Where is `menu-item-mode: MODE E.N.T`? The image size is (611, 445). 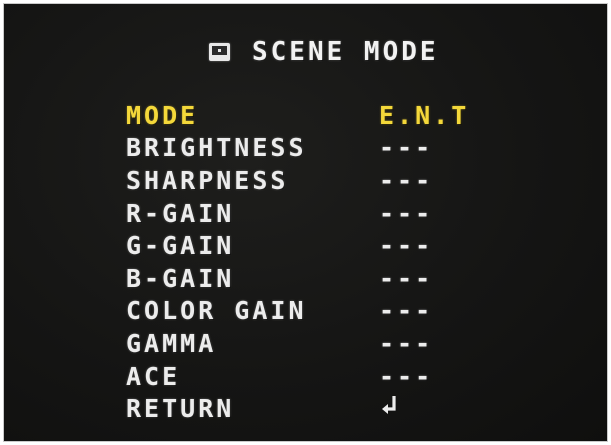
menu-item-mode: MODE E.N.T is located at coordinates (297, 115).